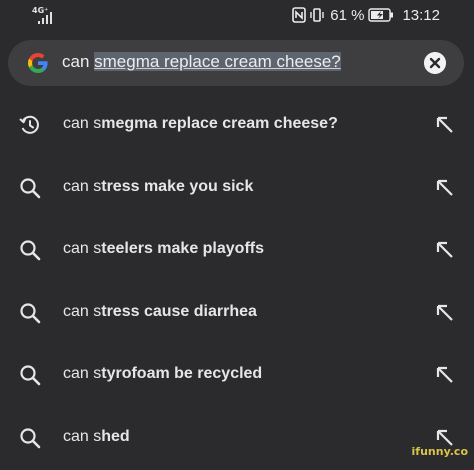 The height and width of the screenshot is (470, 474). Describe the element at coordinates (182, 374) in the screenshot. I see `suggestion-completion: tyrofoam be recycled` at that location.